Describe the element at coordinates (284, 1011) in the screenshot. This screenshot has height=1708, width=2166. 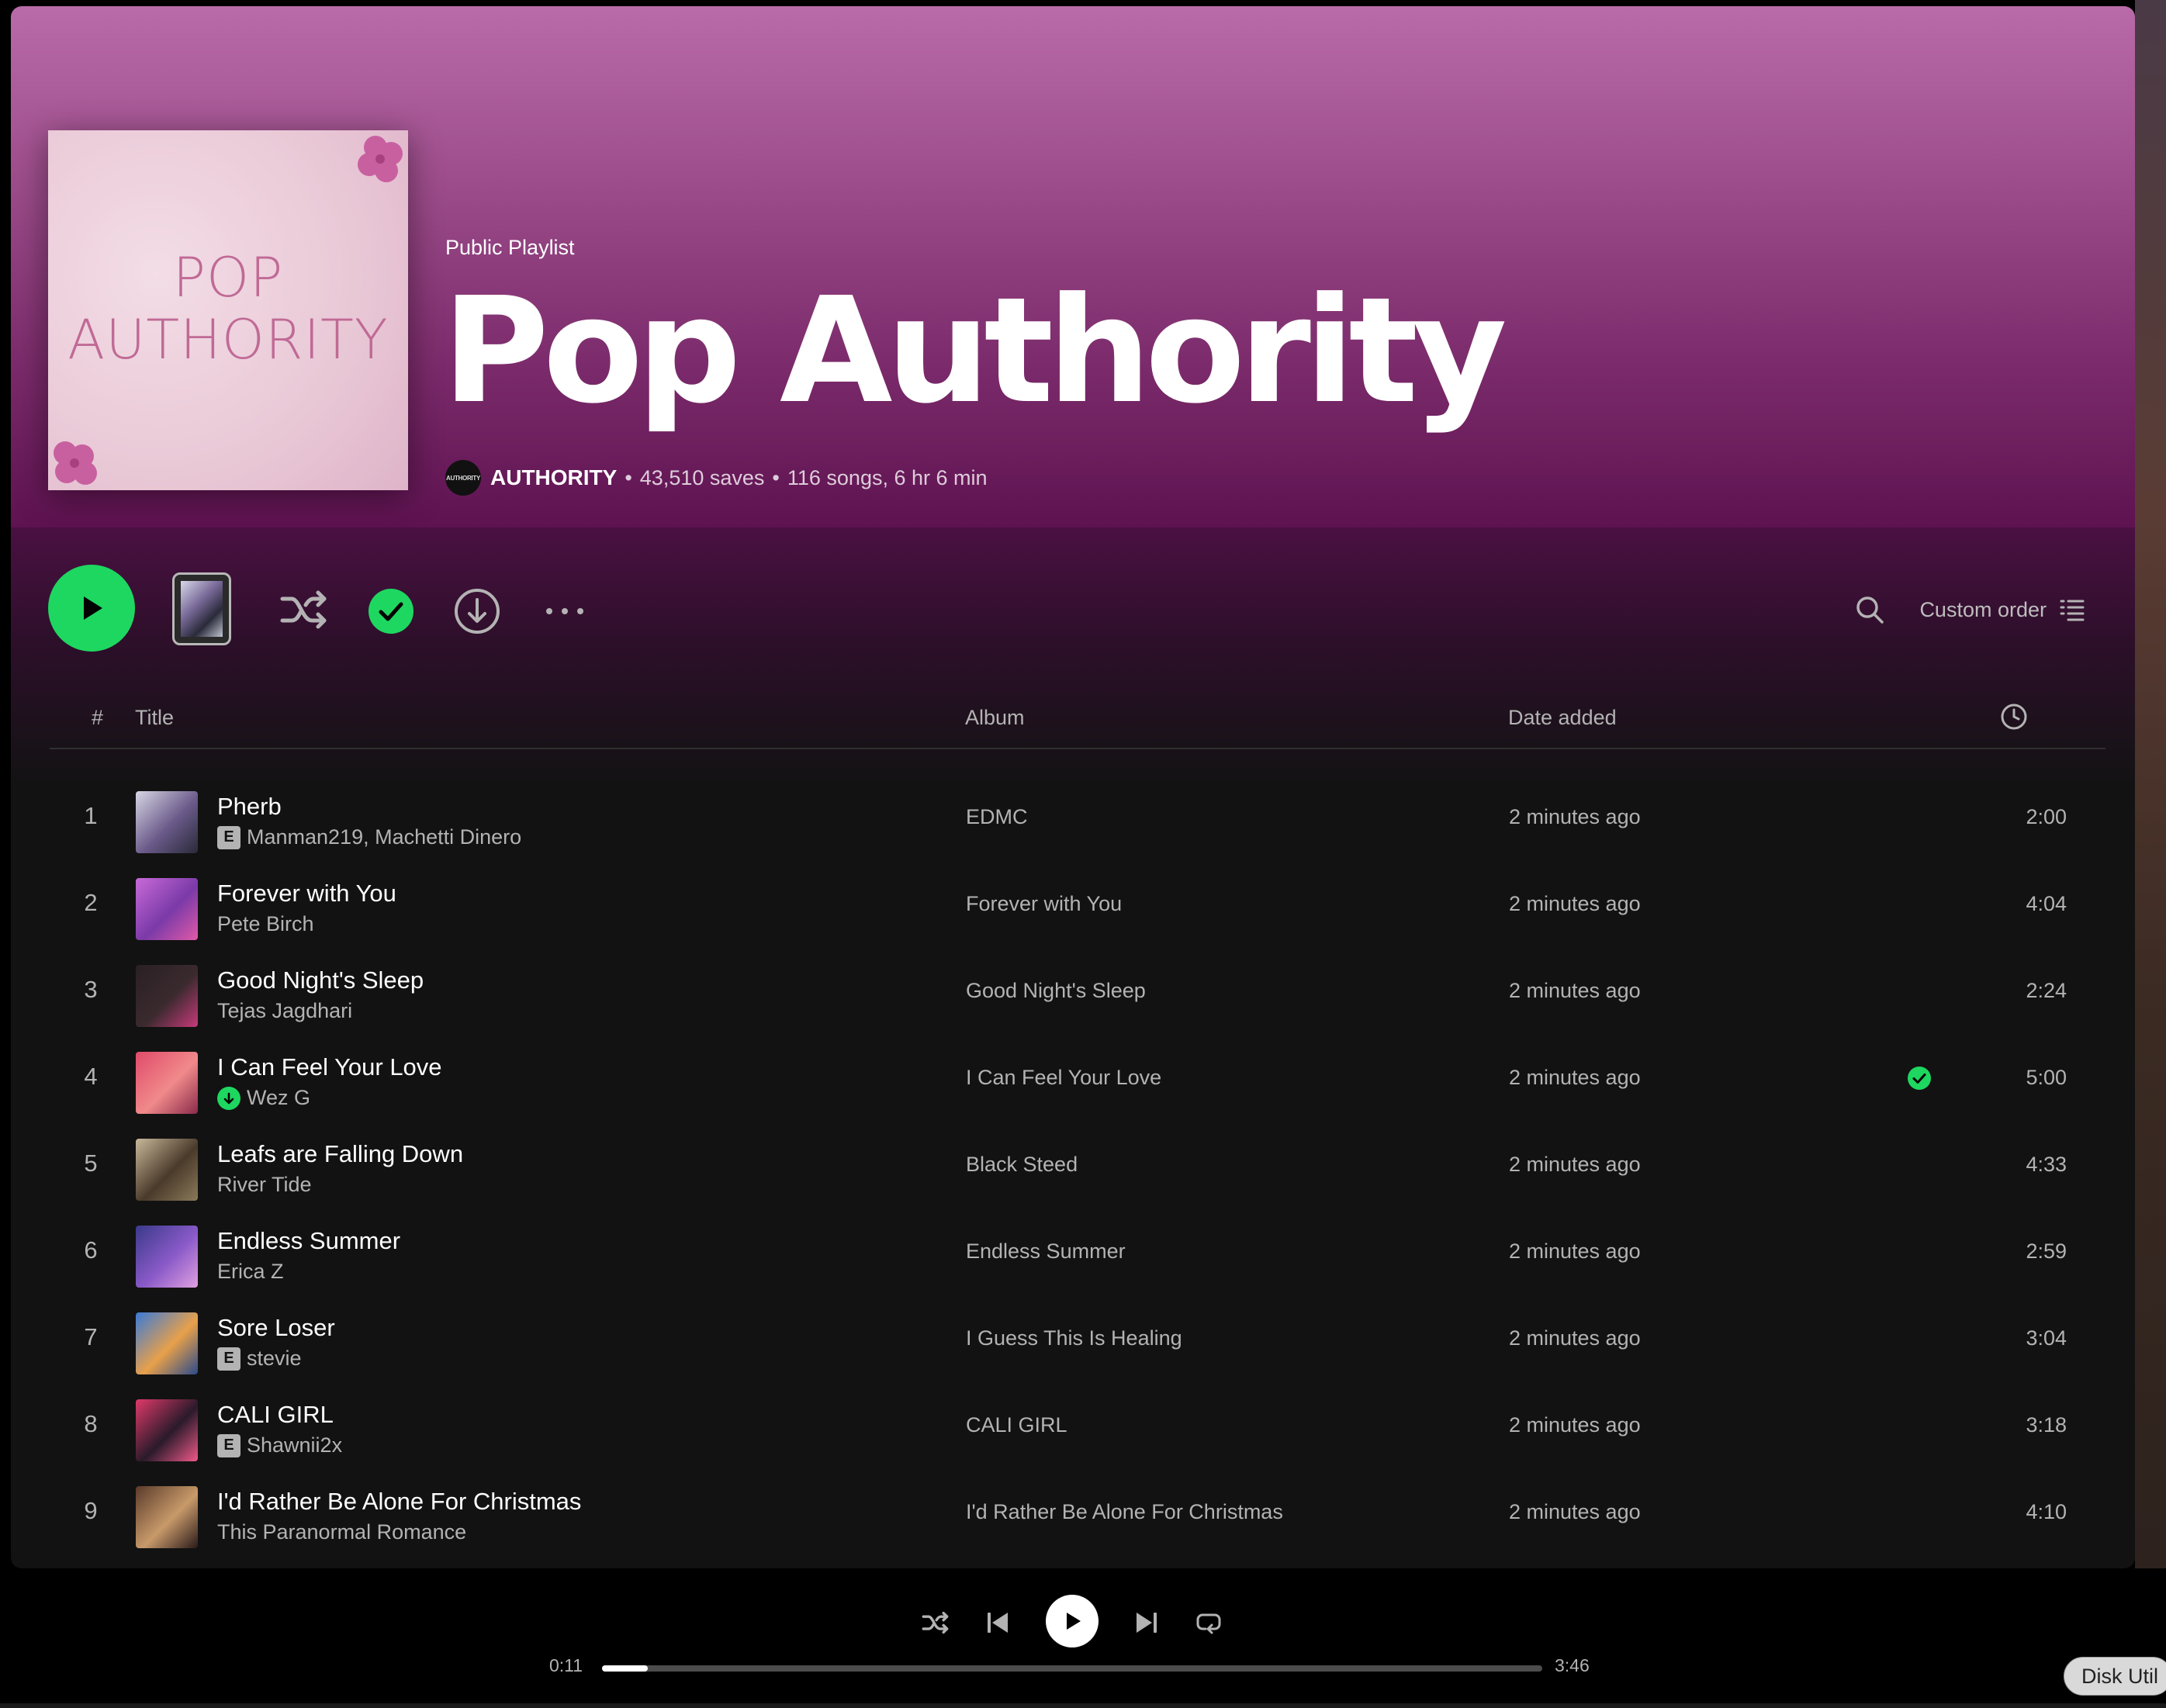
I see `track-artist: Tejas Jagdhari` at that location.